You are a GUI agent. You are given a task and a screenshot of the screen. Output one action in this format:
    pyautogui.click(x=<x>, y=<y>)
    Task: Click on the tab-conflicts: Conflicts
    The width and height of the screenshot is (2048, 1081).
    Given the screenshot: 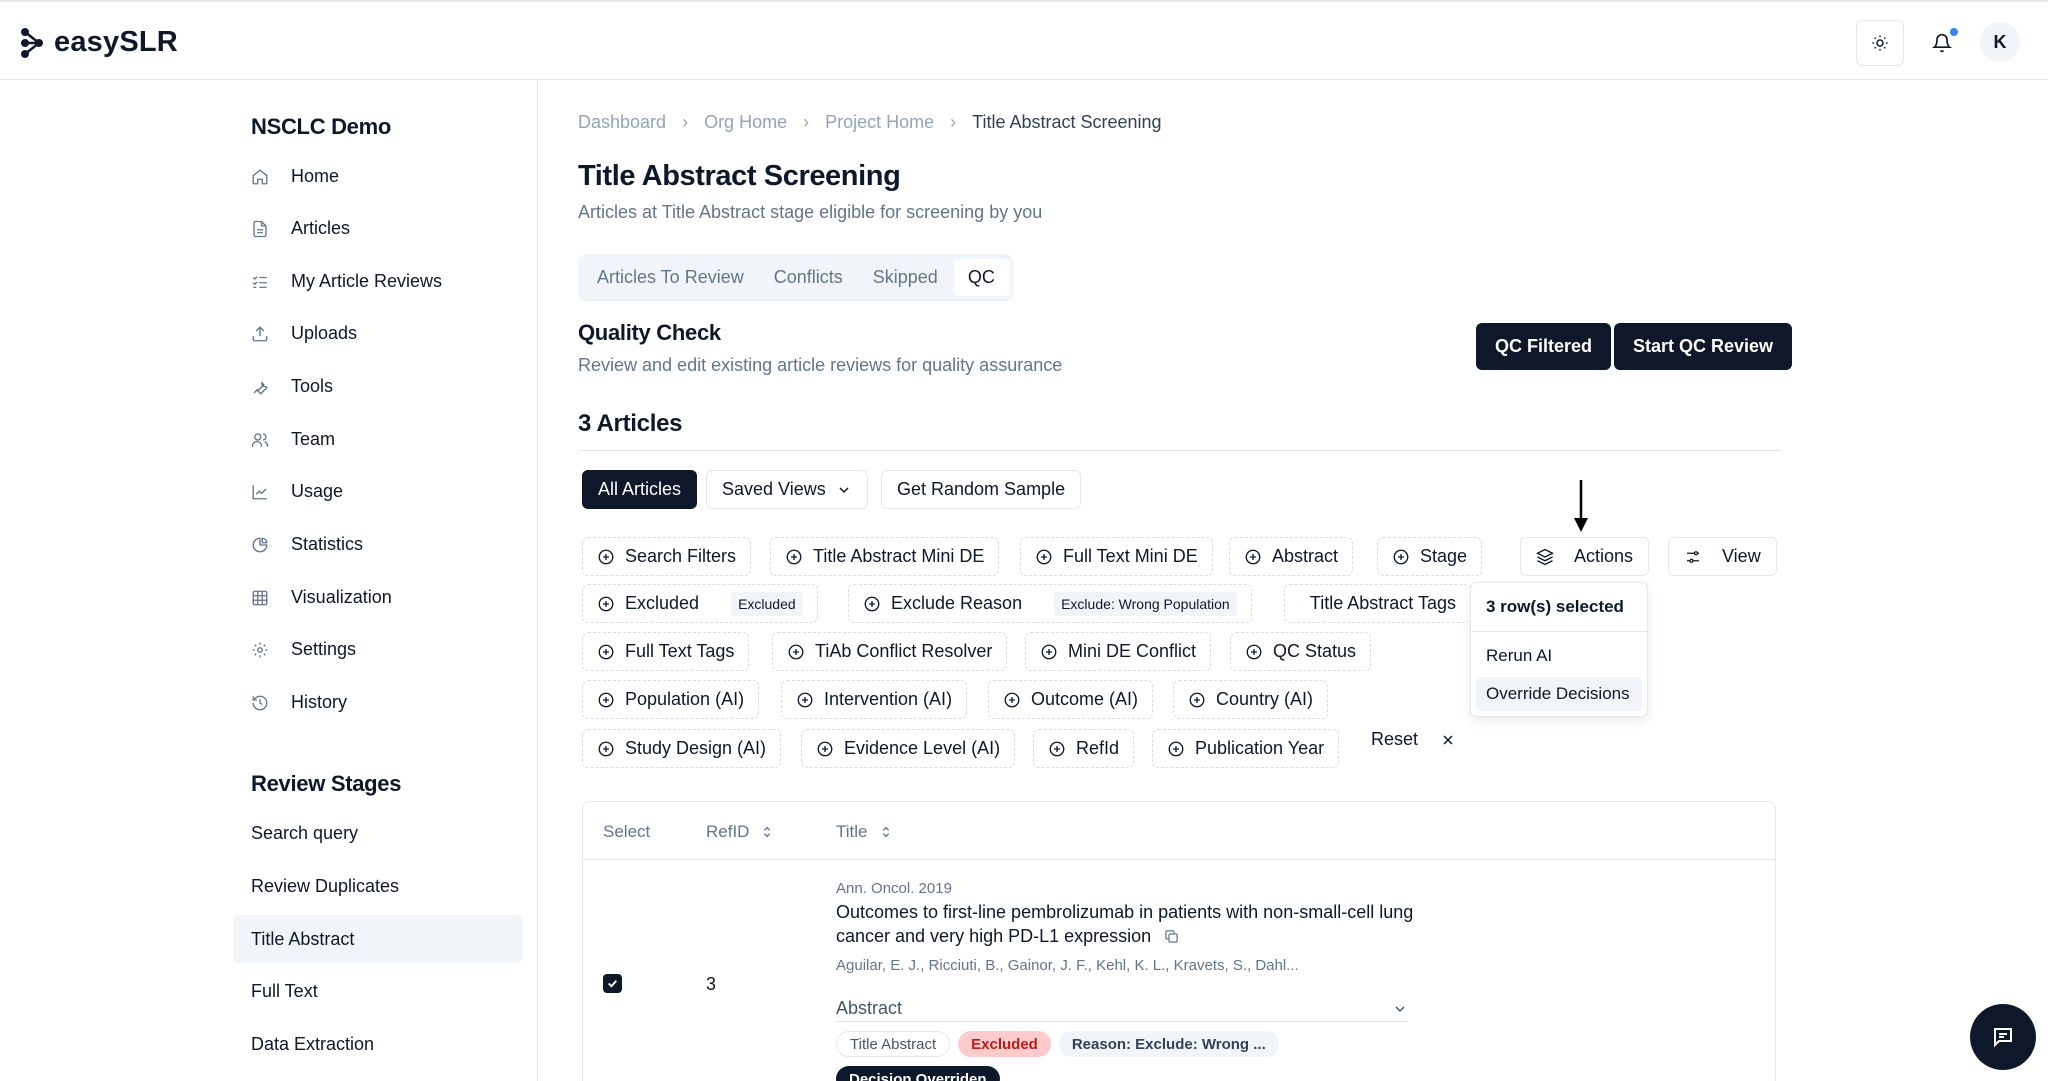 What is the action you would take?
    pyautogui.click(x=808, y=277)
    